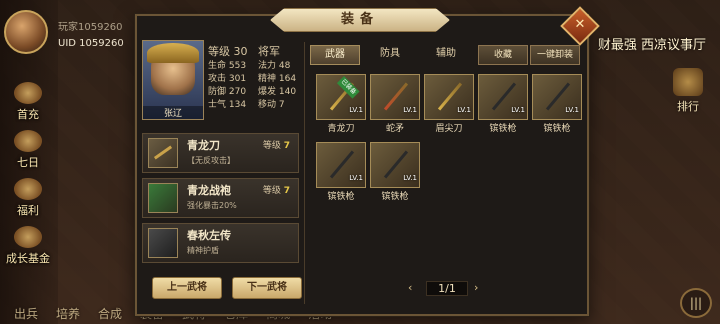 This screenshot has width=720, height=324. I want to click on hero-portrait: 张辽, so click(173, 80).